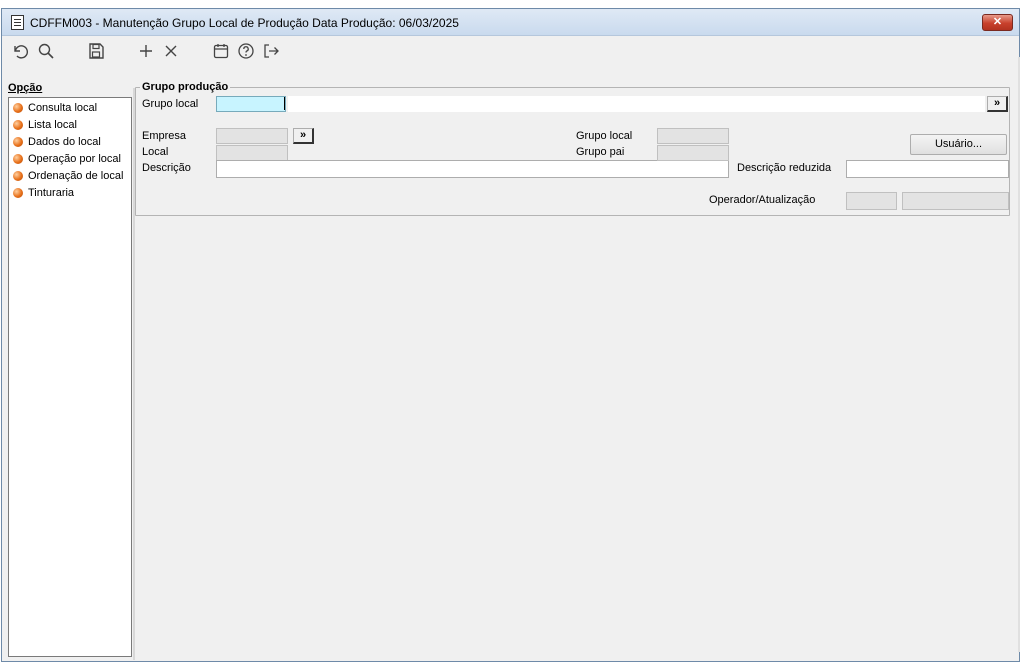 The width and height of the screenshot is (1023, 664). I want to click on empresa-label: Empresa, so click(164, 136).